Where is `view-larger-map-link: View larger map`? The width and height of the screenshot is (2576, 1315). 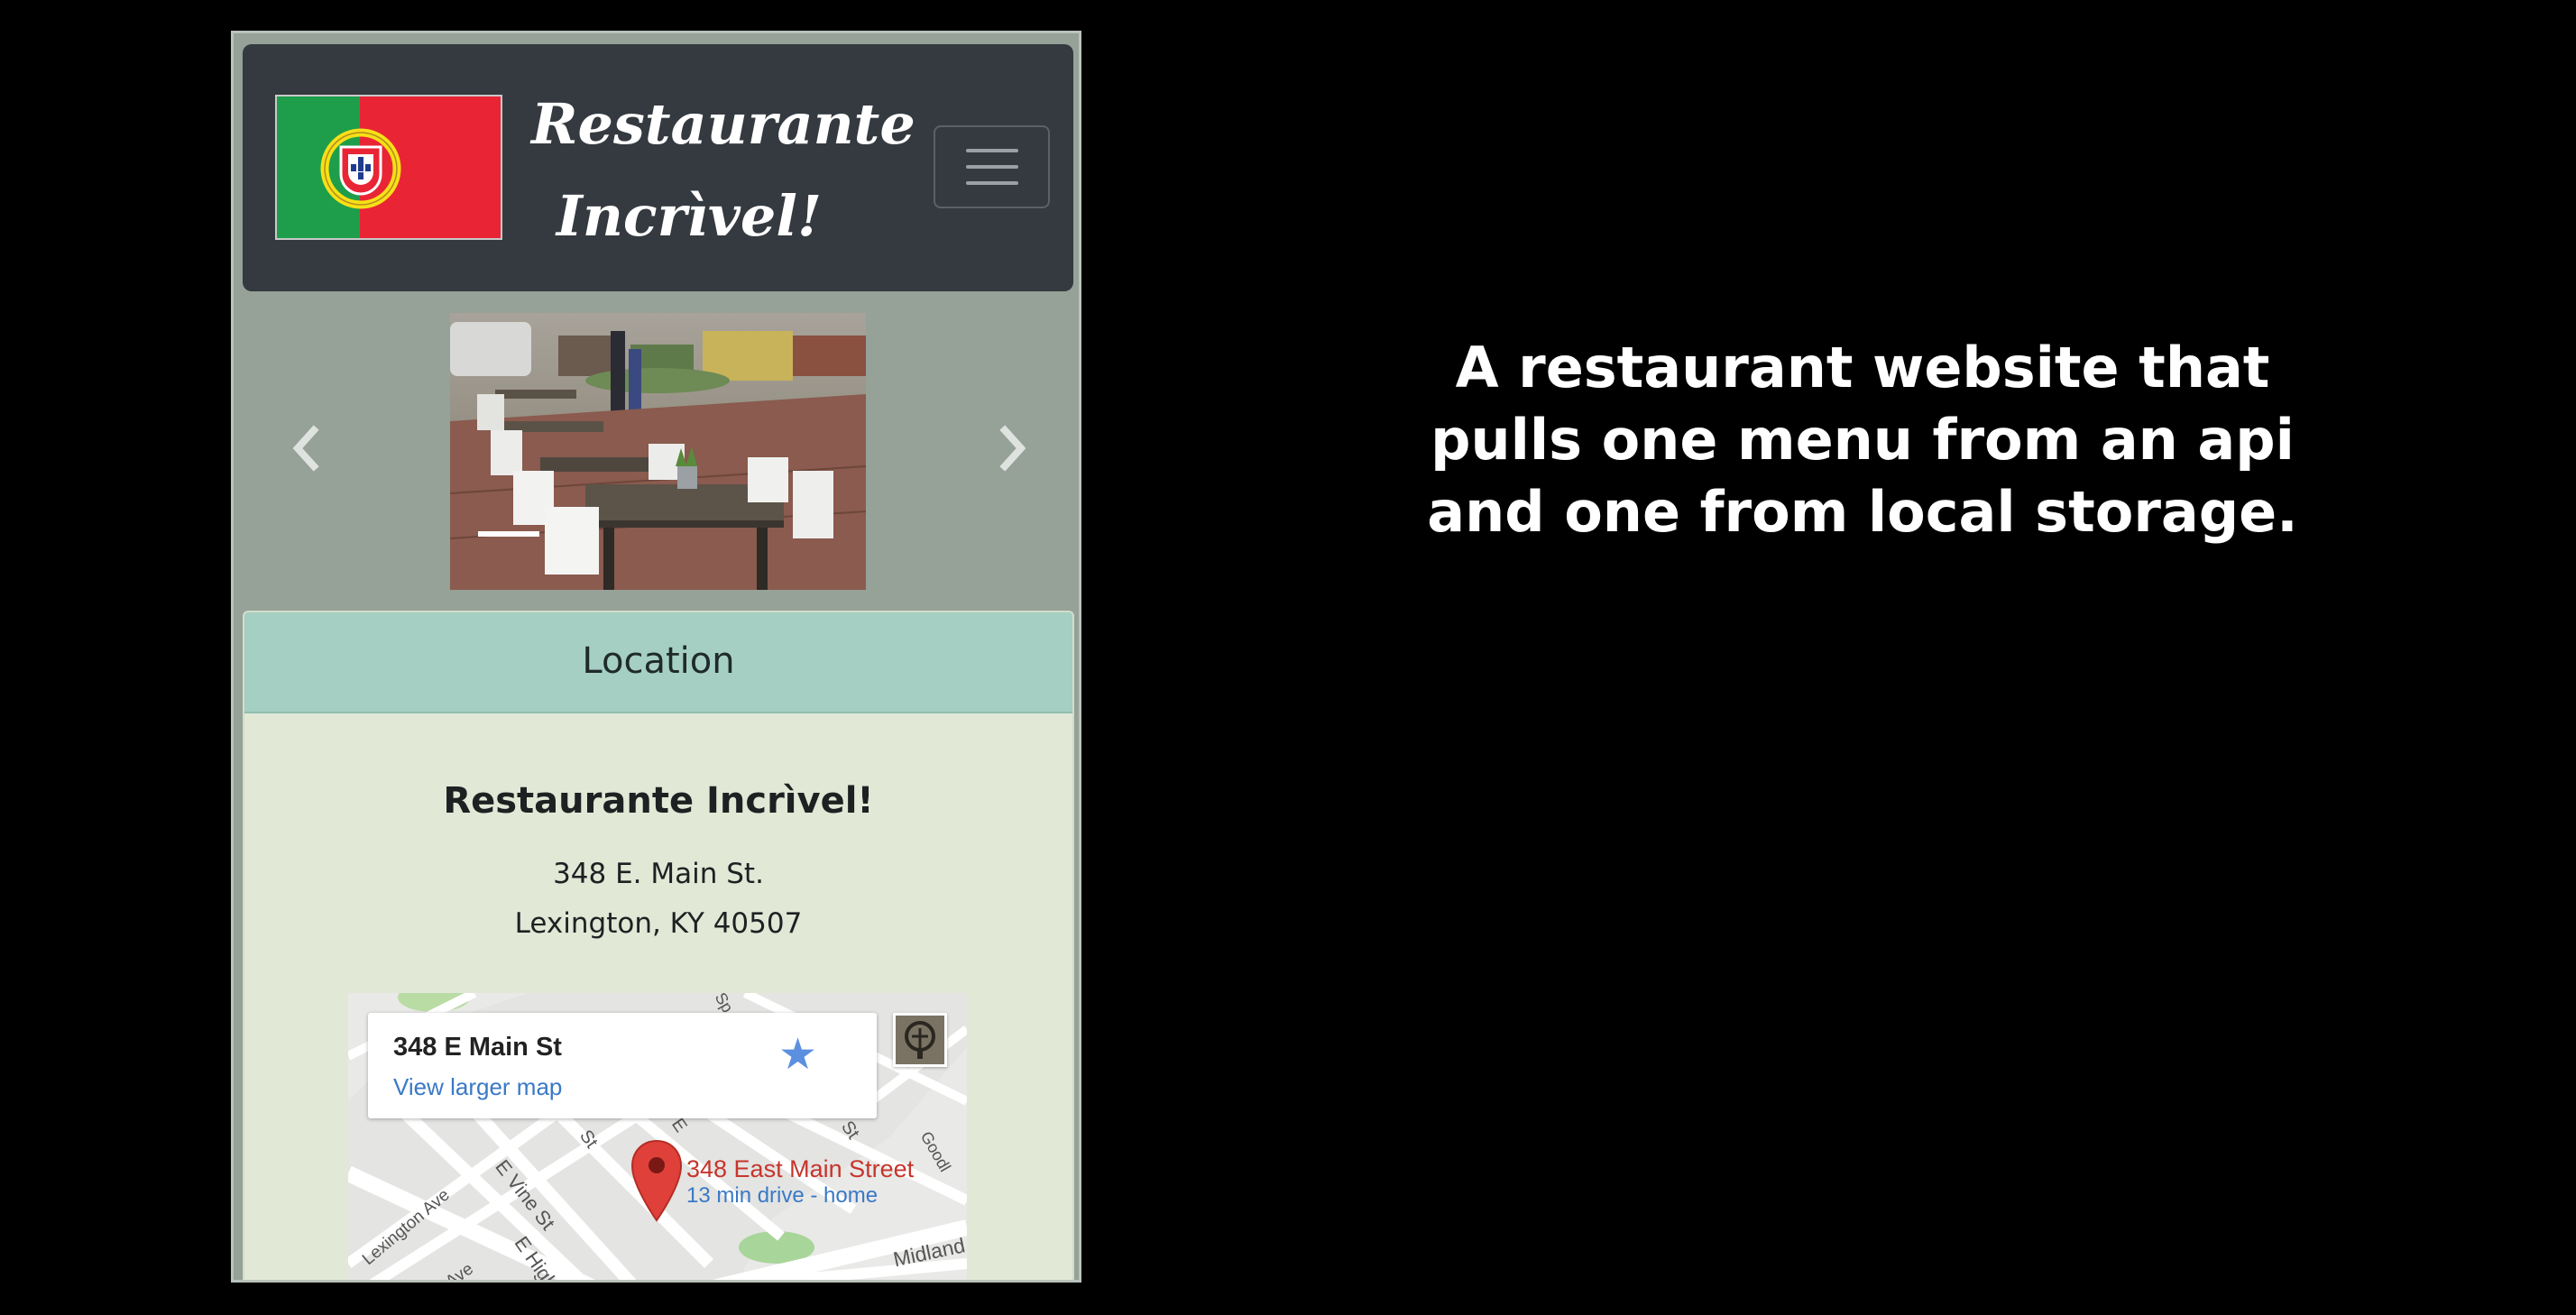
view-larger-map-link: View larger map is located at coordinates (477, 1087).